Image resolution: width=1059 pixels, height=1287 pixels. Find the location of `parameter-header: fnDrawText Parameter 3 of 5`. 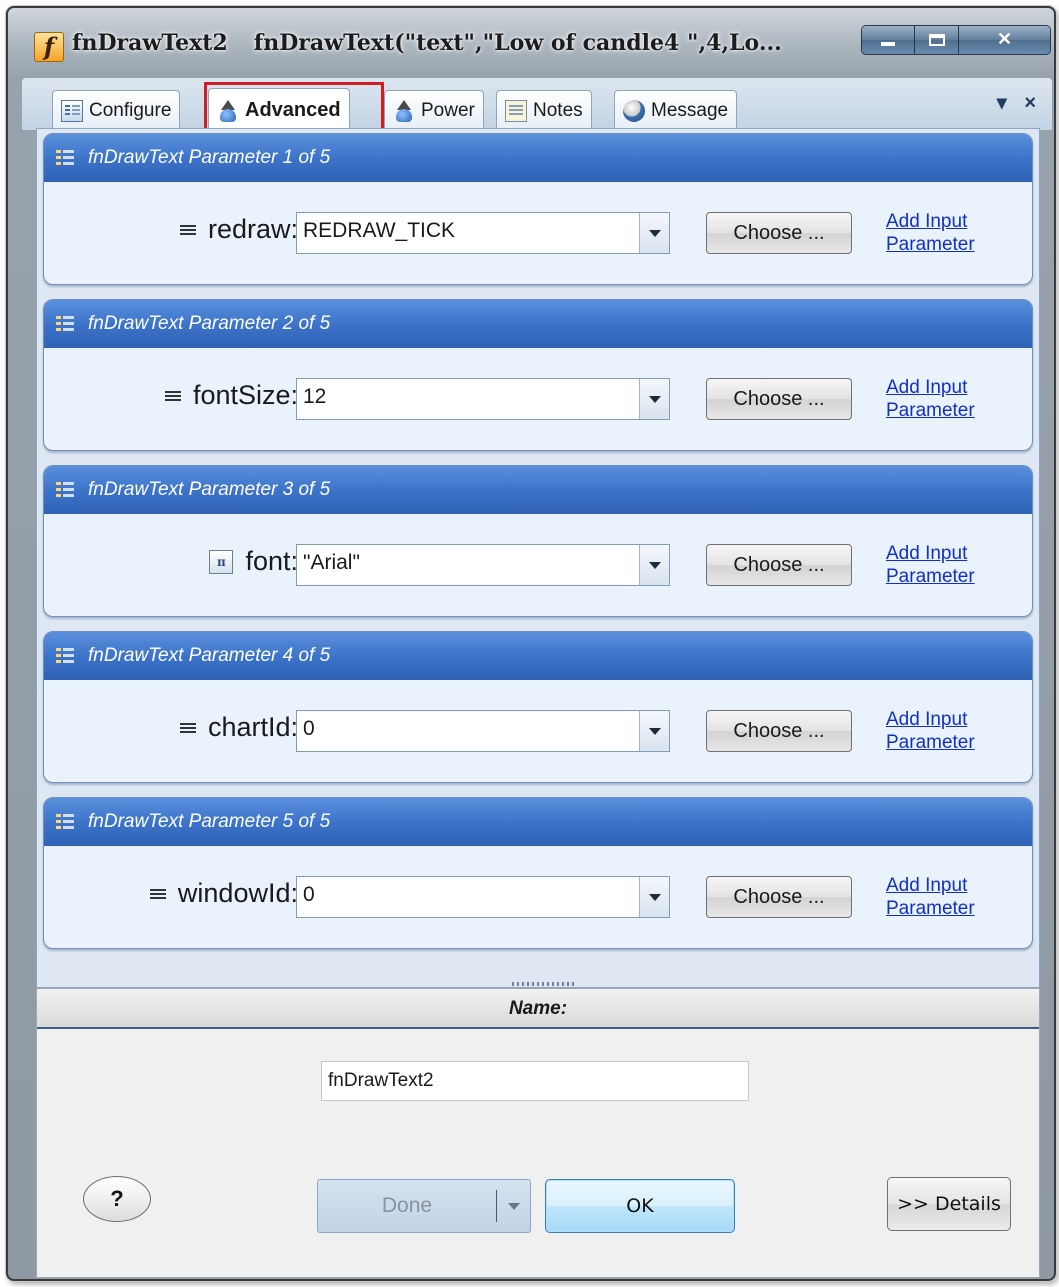

parameter-header: fnDrawText Parameter 3 of 5 is located at coordinates (538, 490).